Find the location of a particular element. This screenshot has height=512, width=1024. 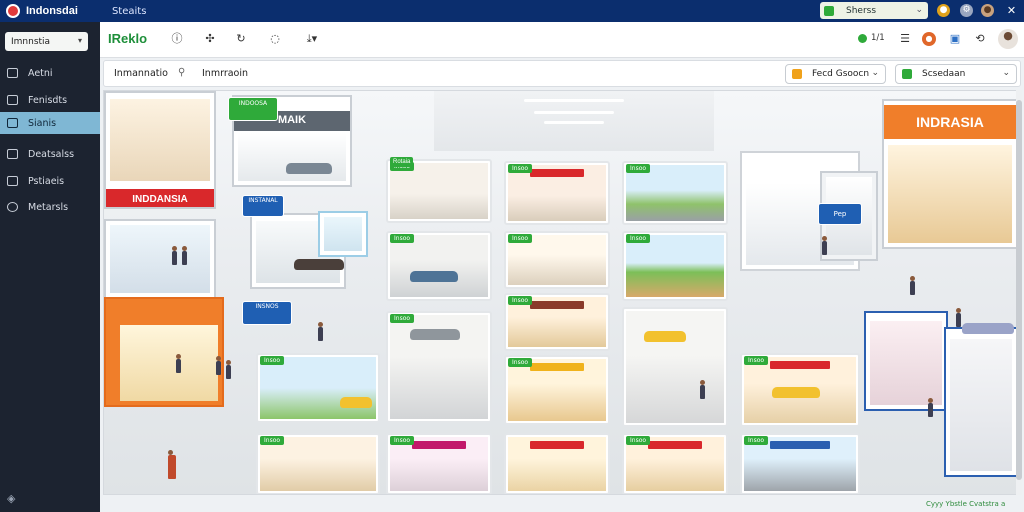

notification-icon: ● is located at coordinates (929, 39).